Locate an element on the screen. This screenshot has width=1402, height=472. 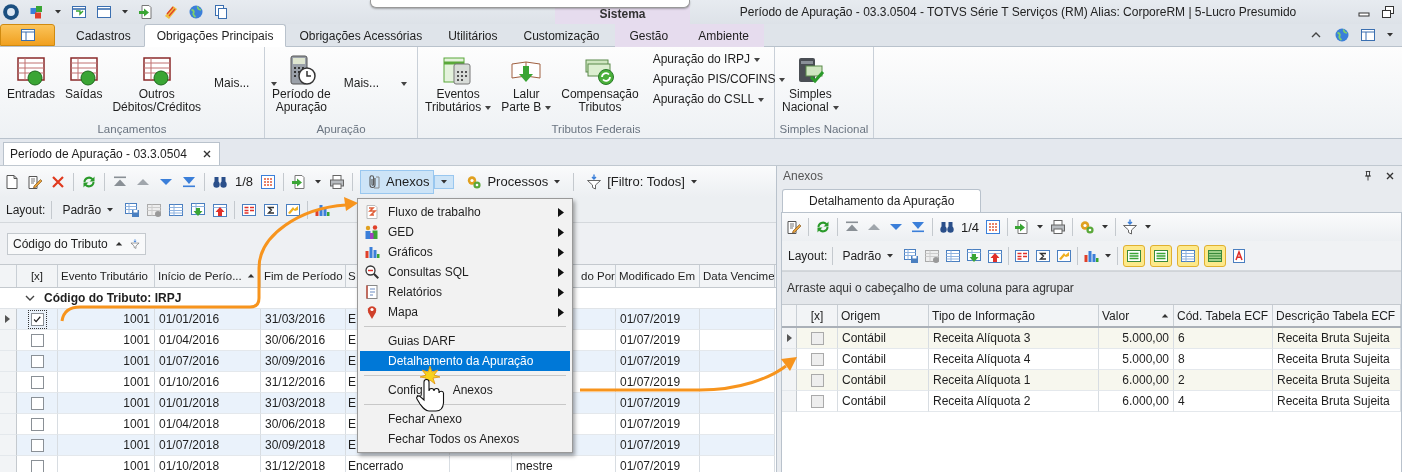
application-menu-button is located at coordinates (27, 35).